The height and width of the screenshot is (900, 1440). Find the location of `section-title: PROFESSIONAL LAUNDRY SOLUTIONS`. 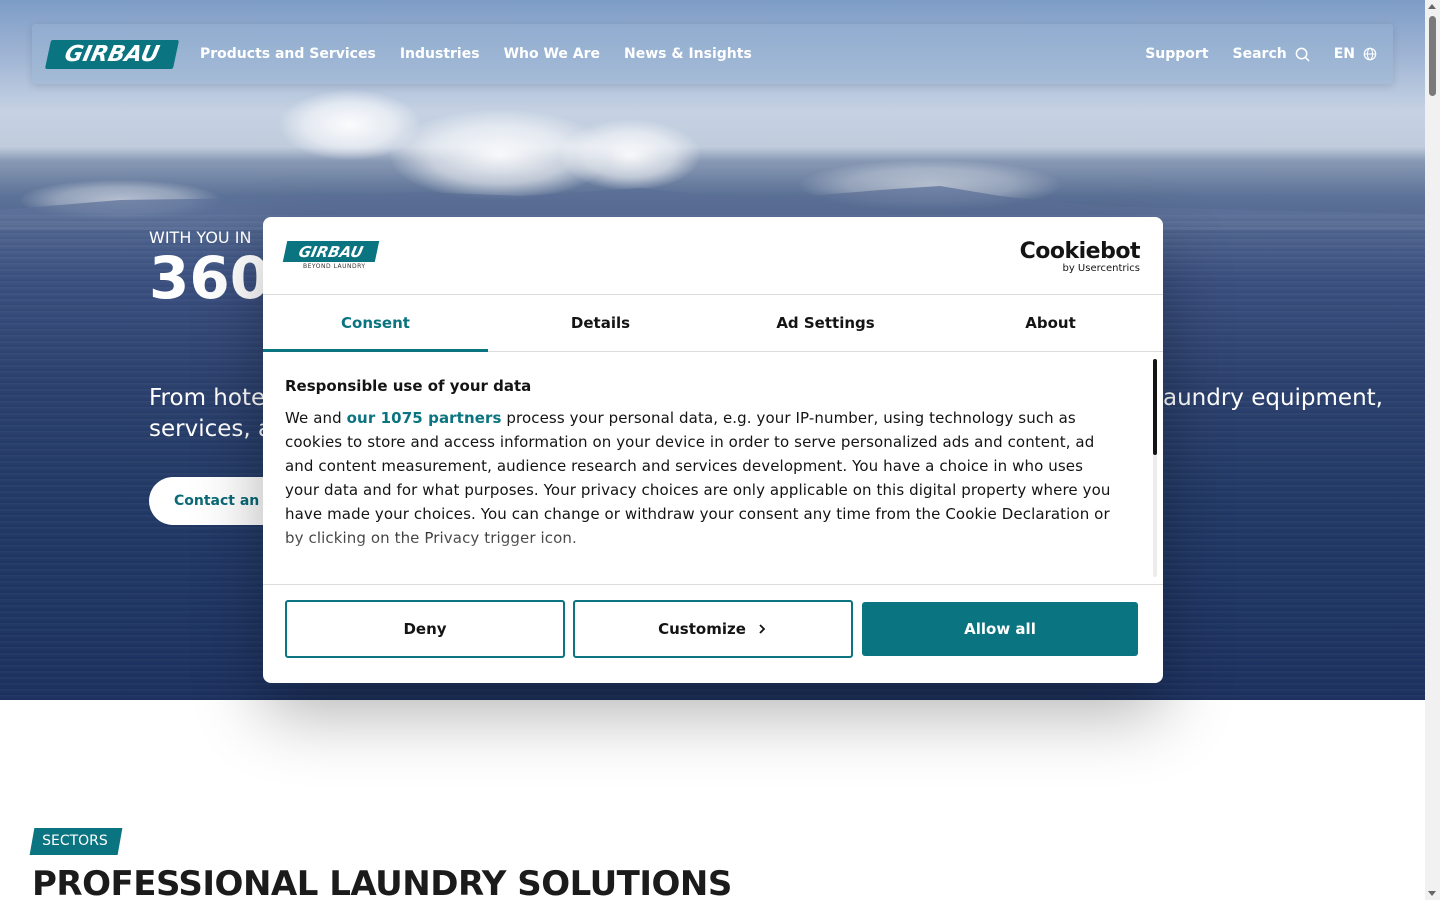

section-title: PROFESSIONAL LAUNDRY SOLUTIONS is located at coordinates (382, 882).